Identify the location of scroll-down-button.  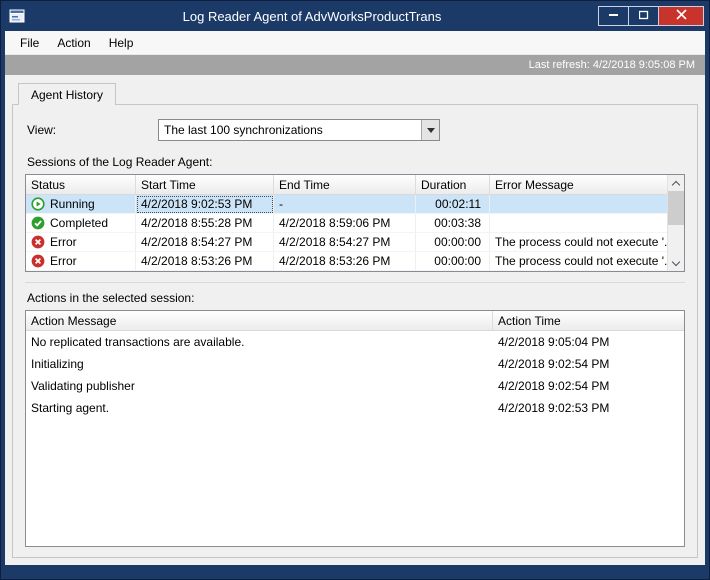
(676, 263).